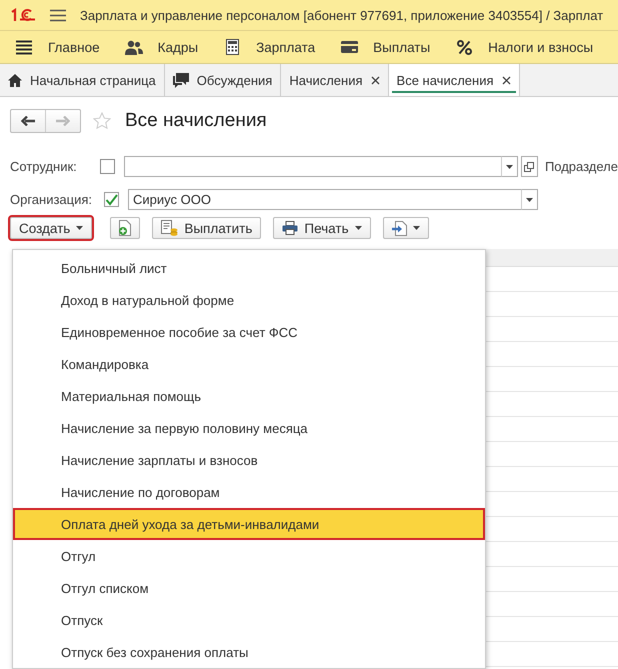 This screenshot has width=618, height=669. Describe the element at coordinates (464, 47) in the screenshot. I see `percent-icon` at that location.